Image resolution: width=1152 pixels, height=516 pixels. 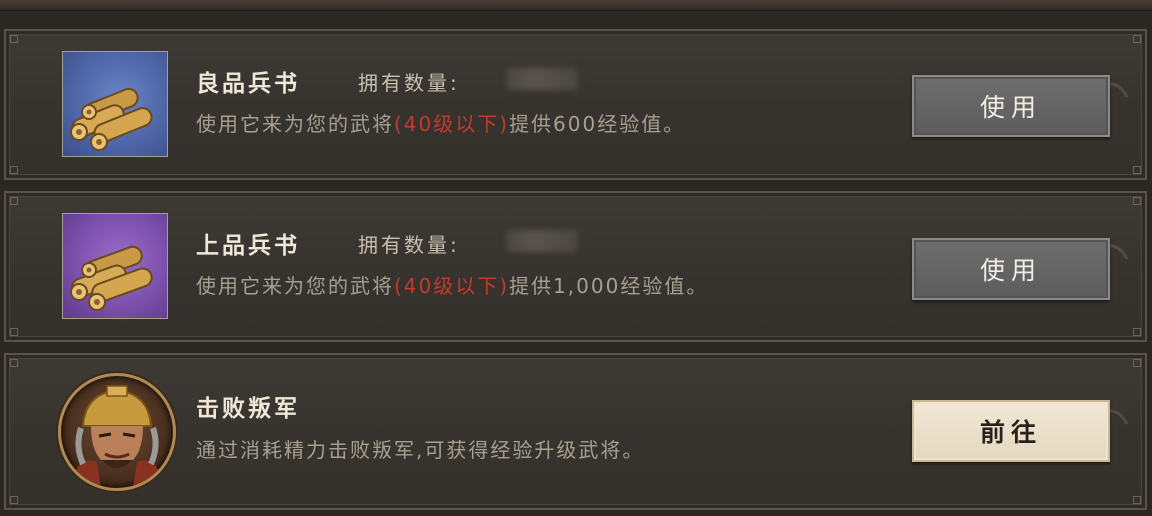 What do you see at coordinates (597, 124) in the screenshot?
I see `desc-suffix: 提供600经验值。` at bounding box center [597, 124].